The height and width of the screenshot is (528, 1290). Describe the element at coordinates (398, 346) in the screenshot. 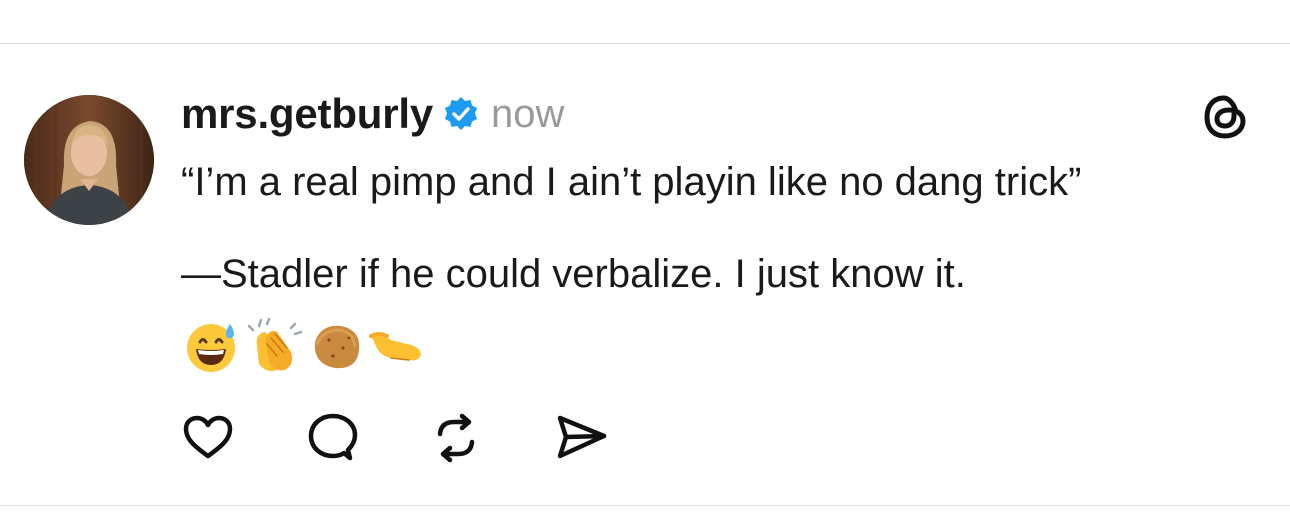

I see `pinching-hand-icon` at that location.